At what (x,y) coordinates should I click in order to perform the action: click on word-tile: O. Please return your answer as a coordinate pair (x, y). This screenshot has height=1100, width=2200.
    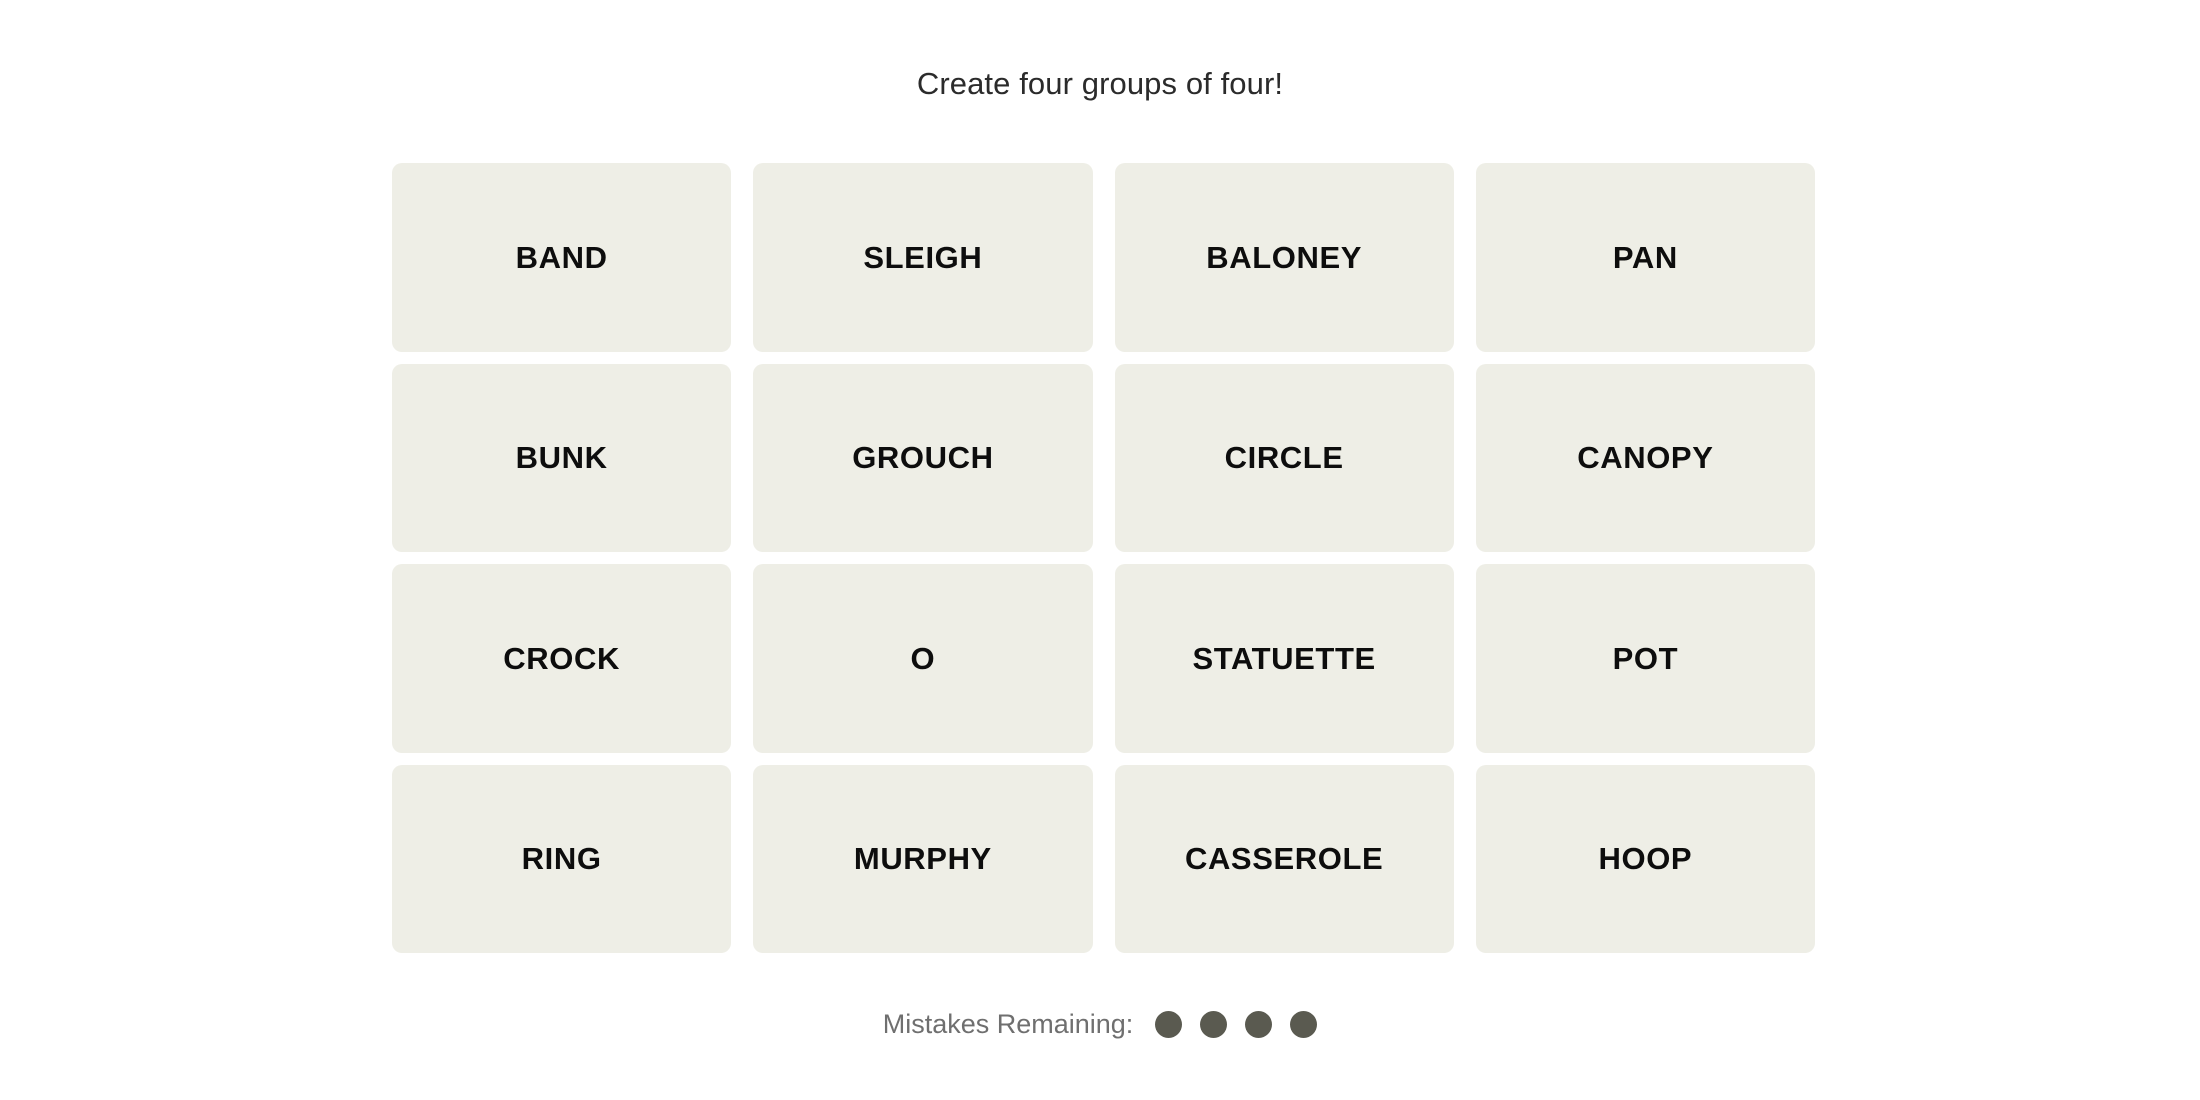
    Looking at the image, I should click on (923, 658).